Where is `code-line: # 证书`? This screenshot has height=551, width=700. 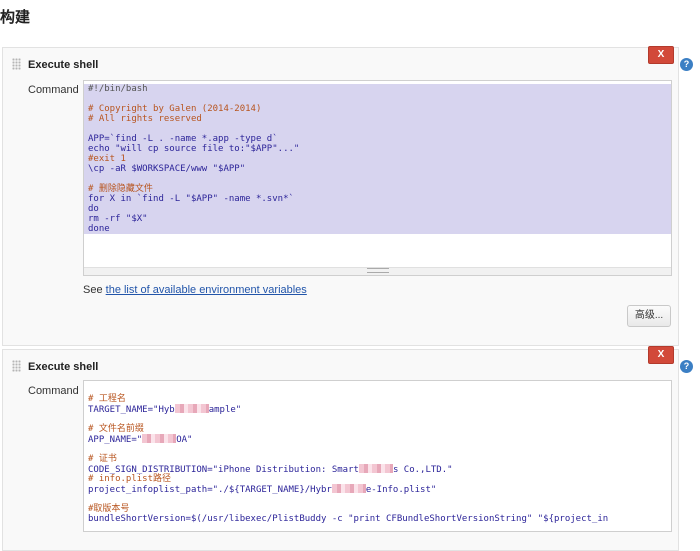 code-line: # 证书 is located at coordinates (102, 459).